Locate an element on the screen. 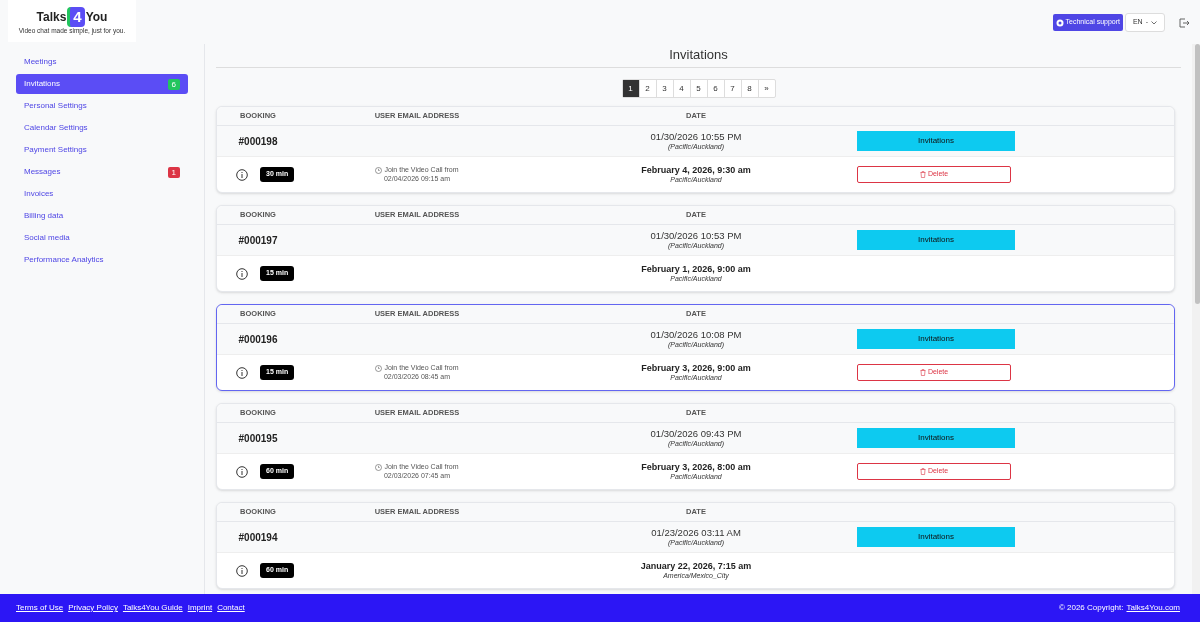 The height and width of the screenshot is (622, 1200). page-button: 4 is located at coordinates (682, 88).